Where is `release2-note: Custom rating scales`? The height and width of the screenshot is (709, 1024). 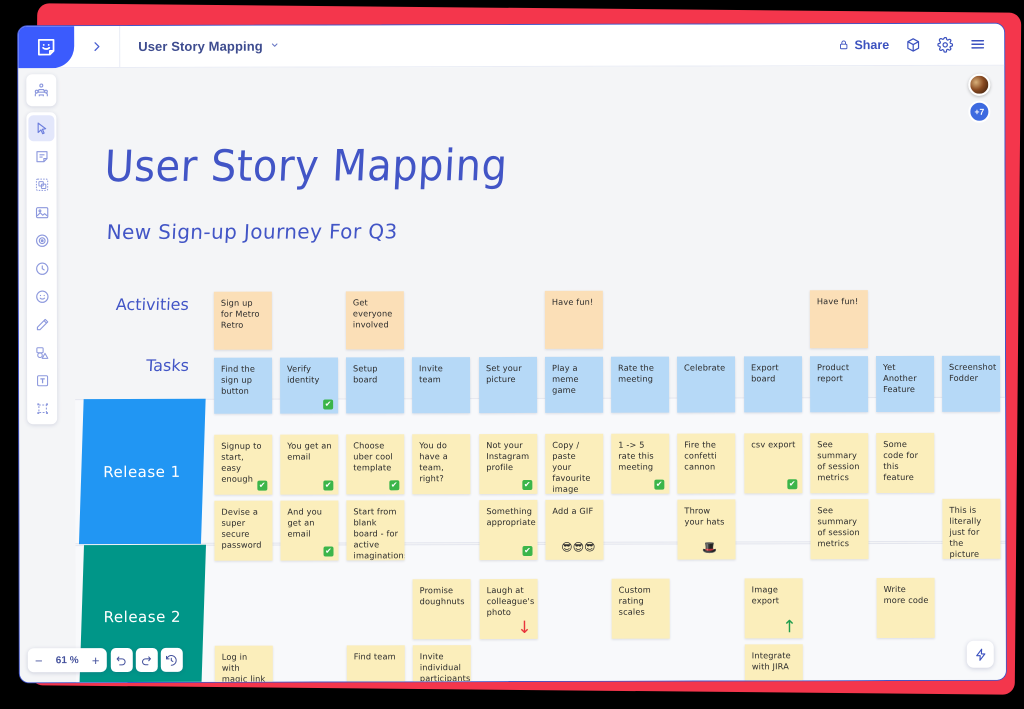 release2-note: Custom rating scales is located at coordinates (640, 608).